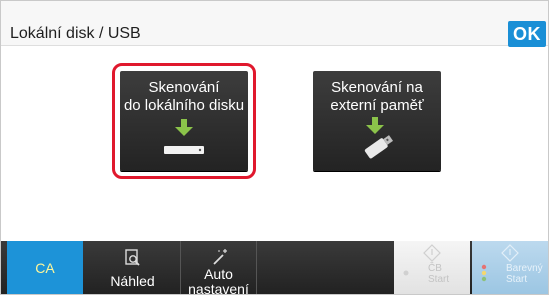 The image size is (549, 295). Describe the element at coordinates (527, 34) in the screenshot. I see `ok-button: OK` at that location.